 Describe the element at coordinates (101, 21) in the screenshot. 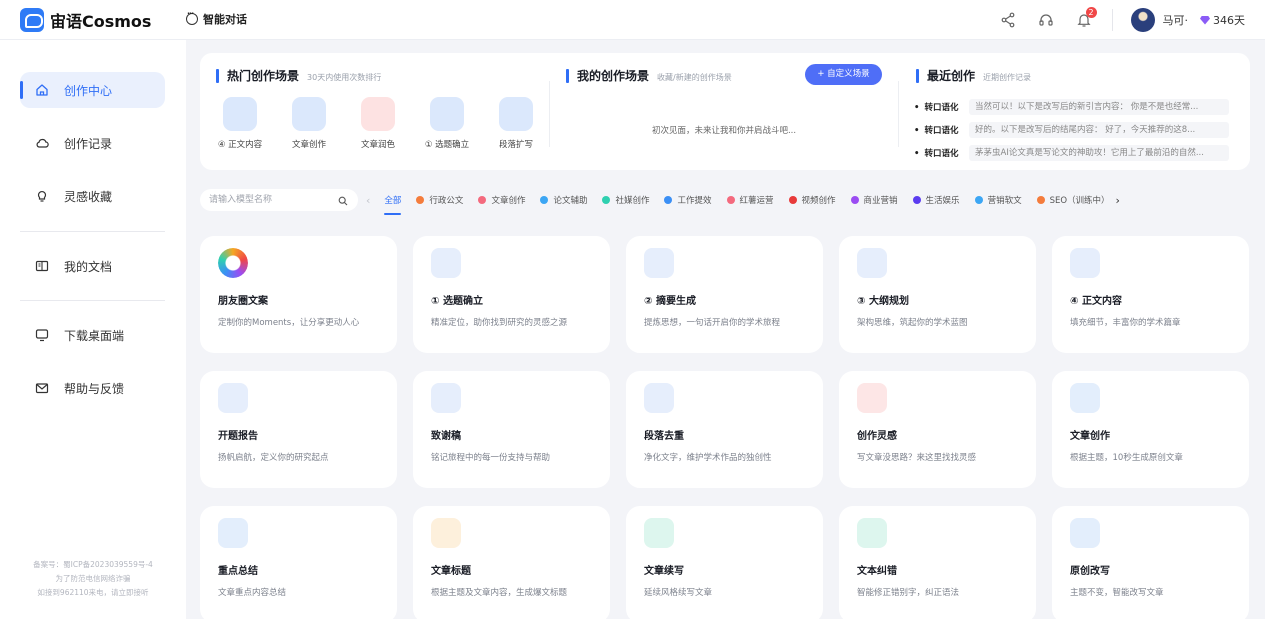

I see `logo-text: 宙语Cosmos` at that location.